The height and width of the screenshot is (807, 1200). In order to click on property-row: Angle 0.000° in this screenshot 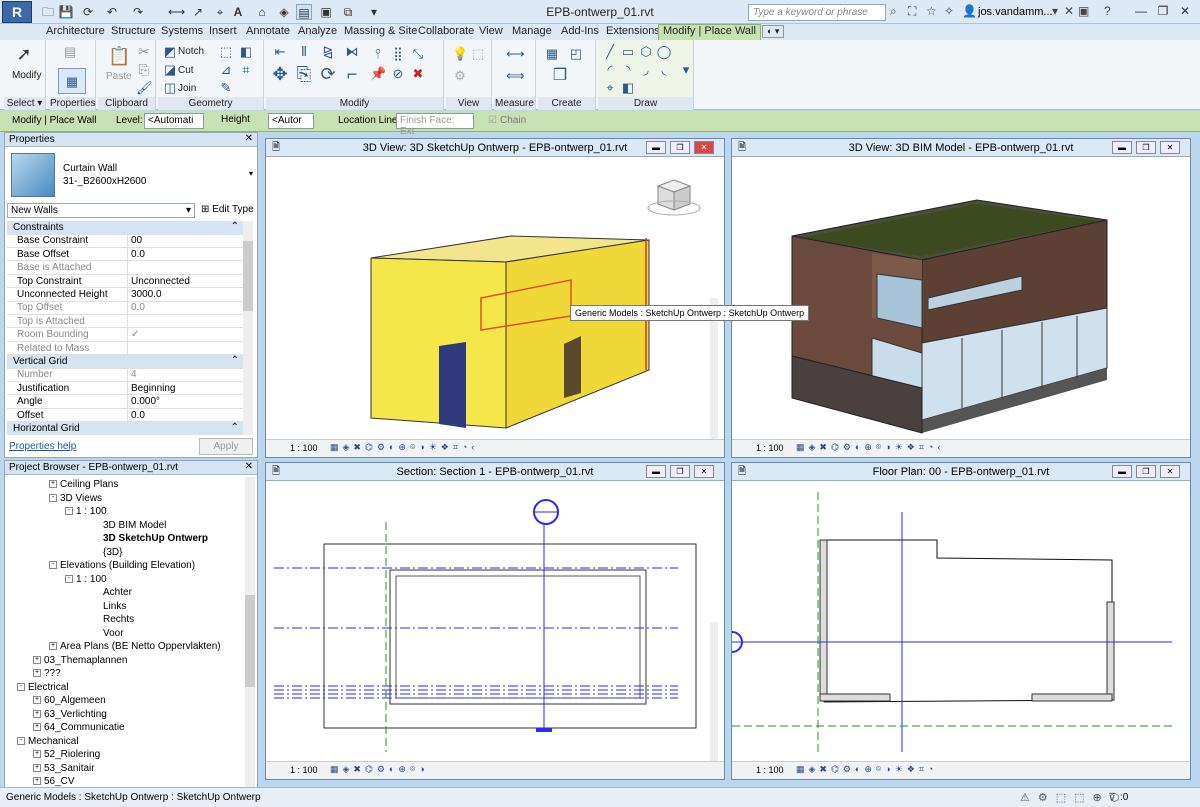, I will do `click(126, 402)`.